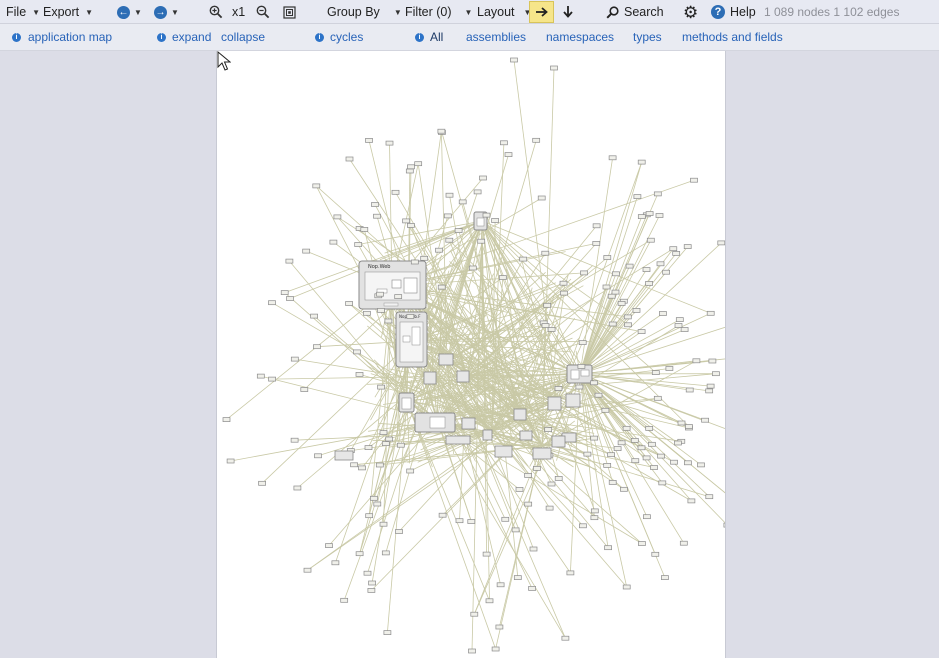 This screenshot has height=658, width=939. I want to click on namespaces-link: namespaces, so click(580, 37).